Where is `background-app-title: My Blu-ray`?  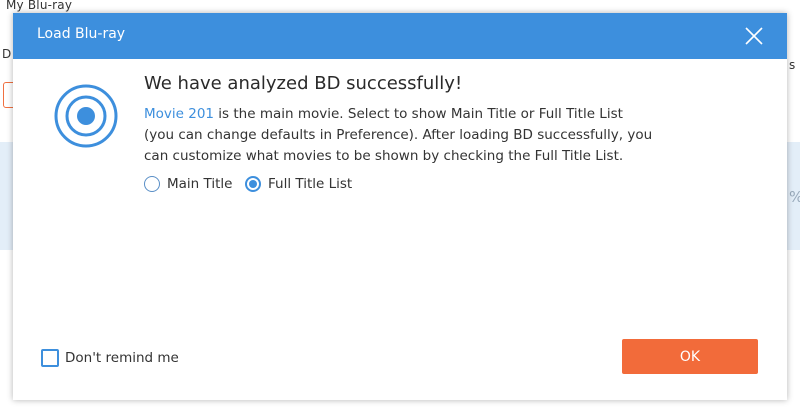 background-app-title: My Blu-ray is located at coordinates (39, 6).